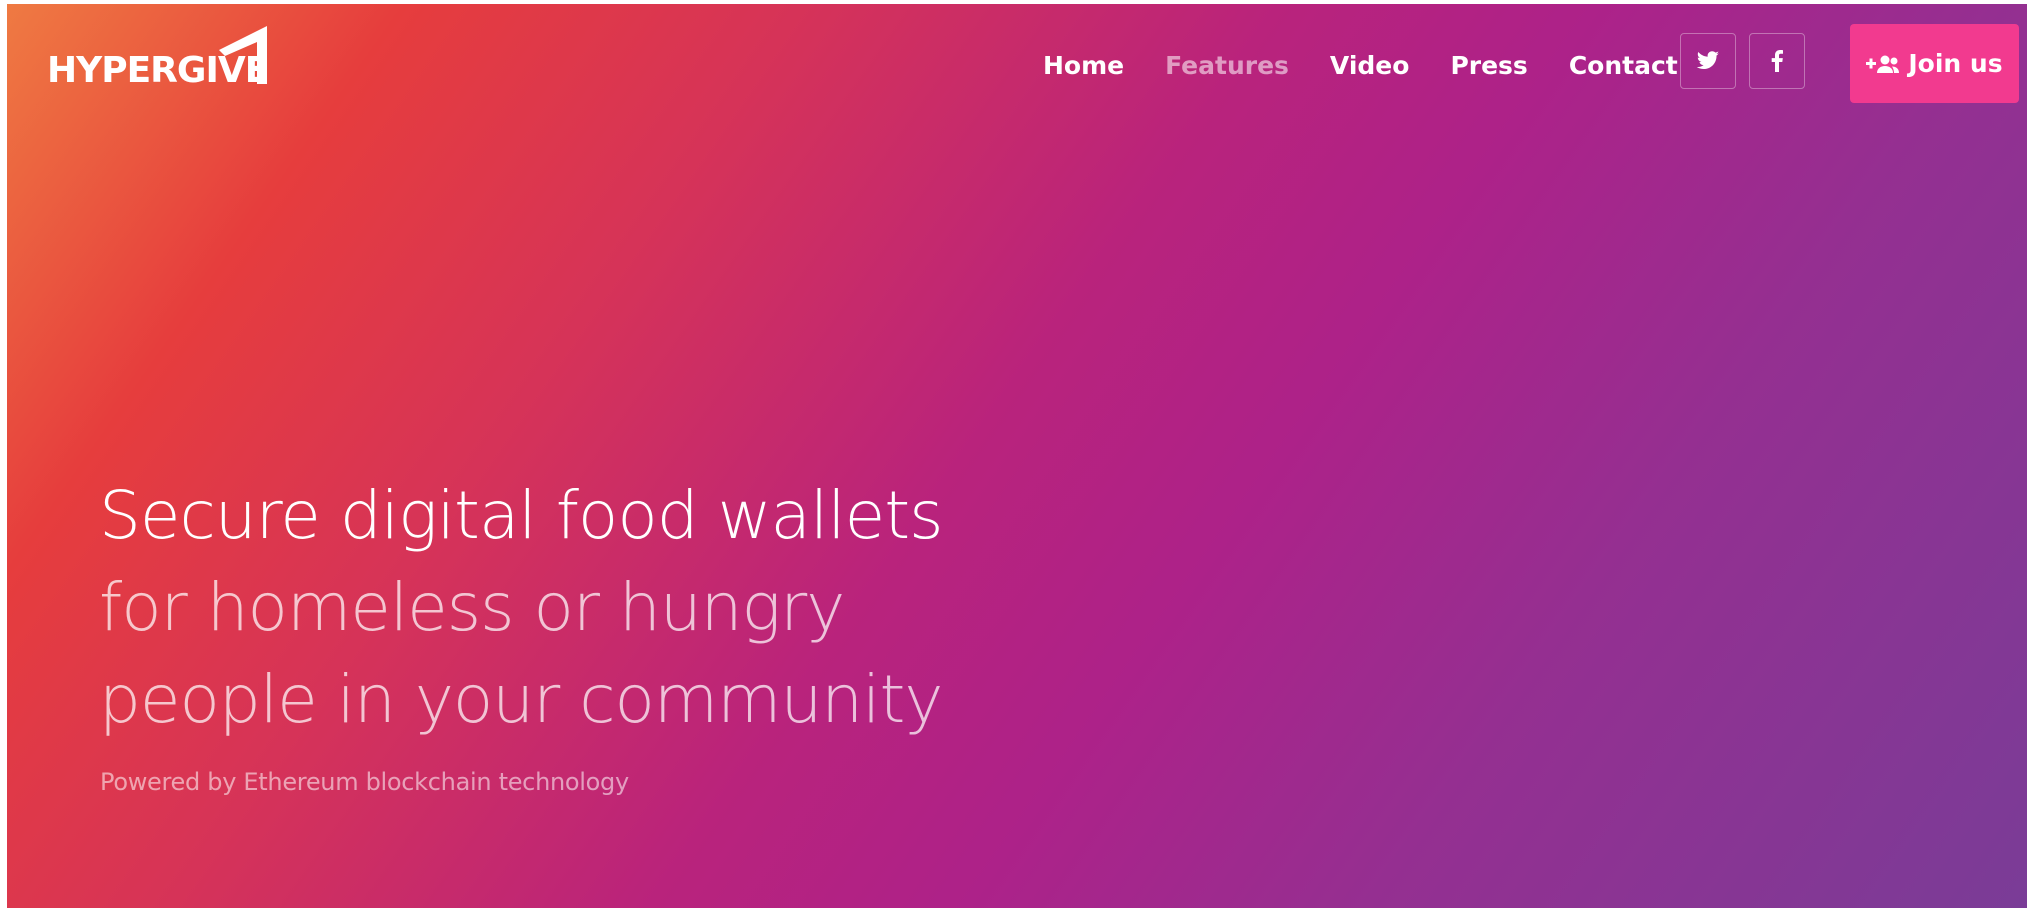 The image size is (2033, 912). I want to click on facebook-button, so click(1777, 61).